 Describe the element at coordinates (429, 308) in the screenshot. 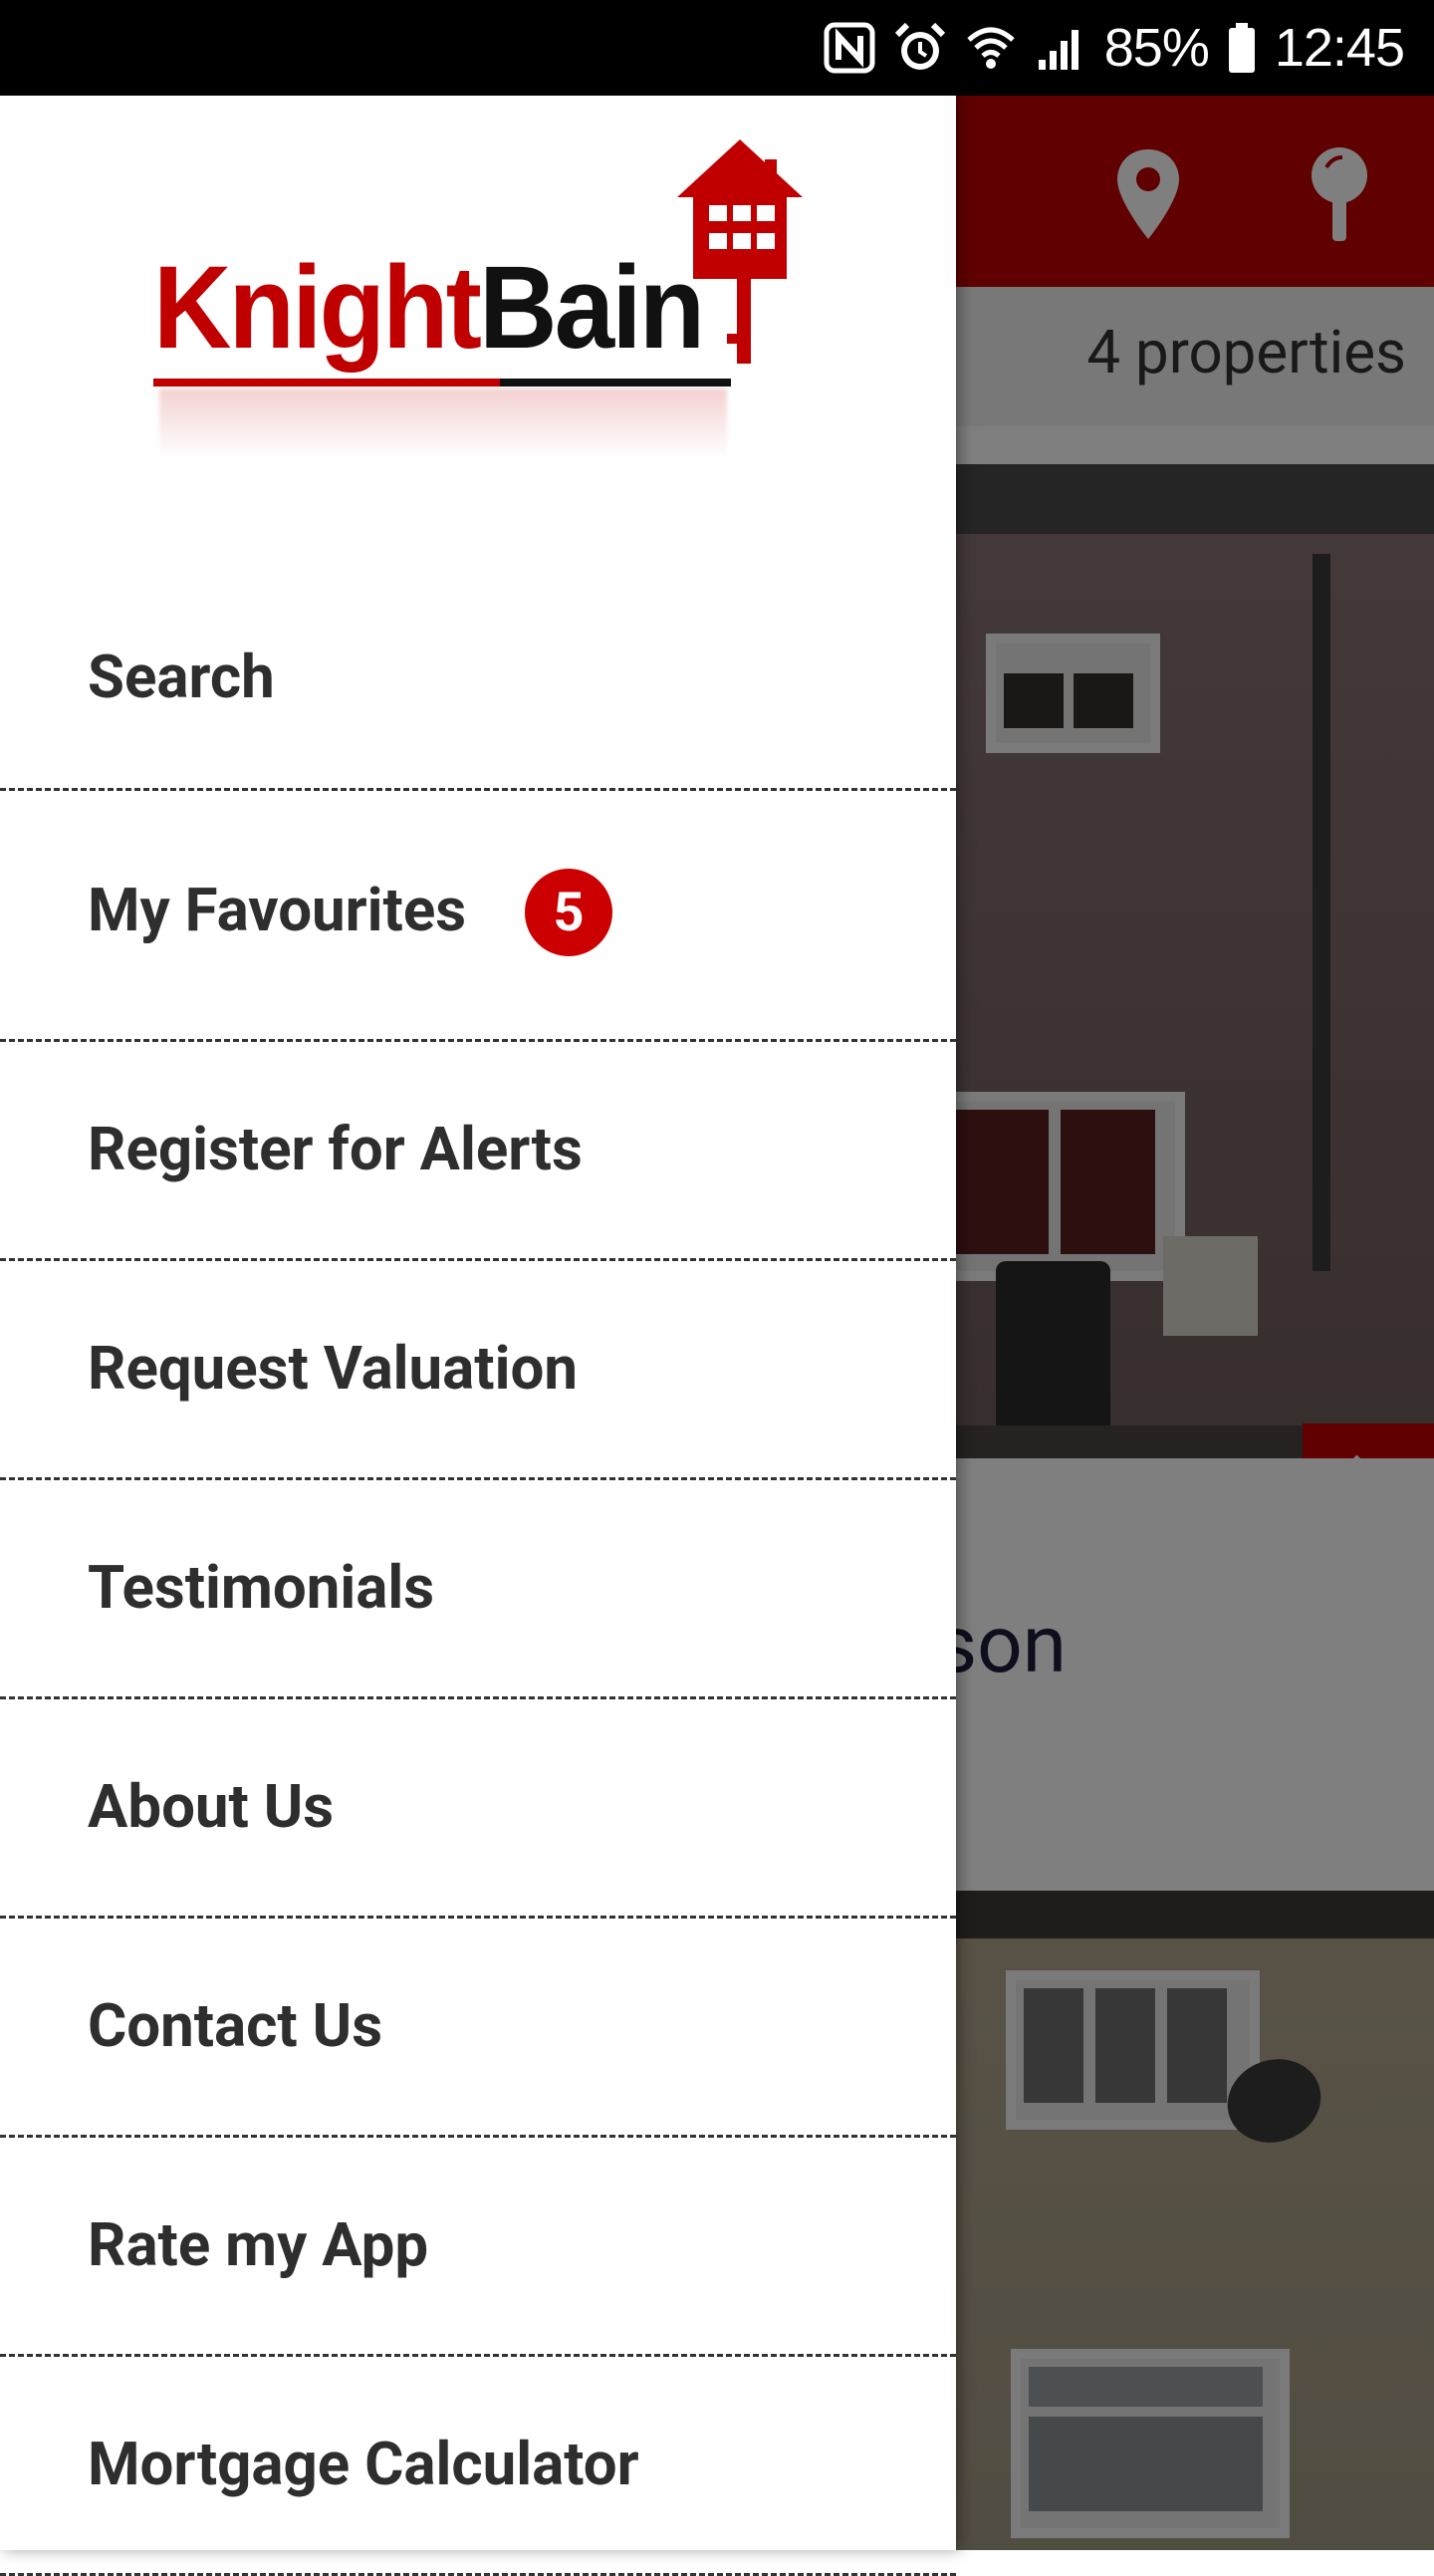

I see `logo-wordmark: KnightBain` at that location.